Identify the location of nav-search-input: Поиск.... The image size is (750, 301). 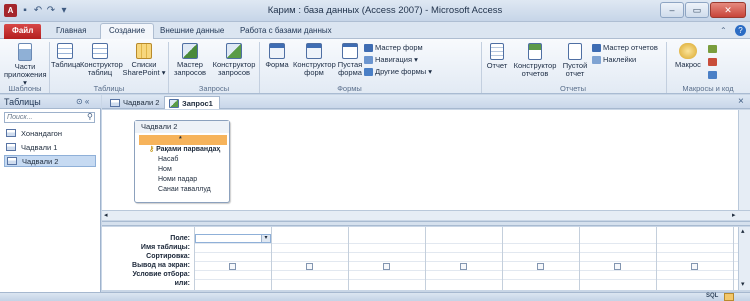
(49, 117).